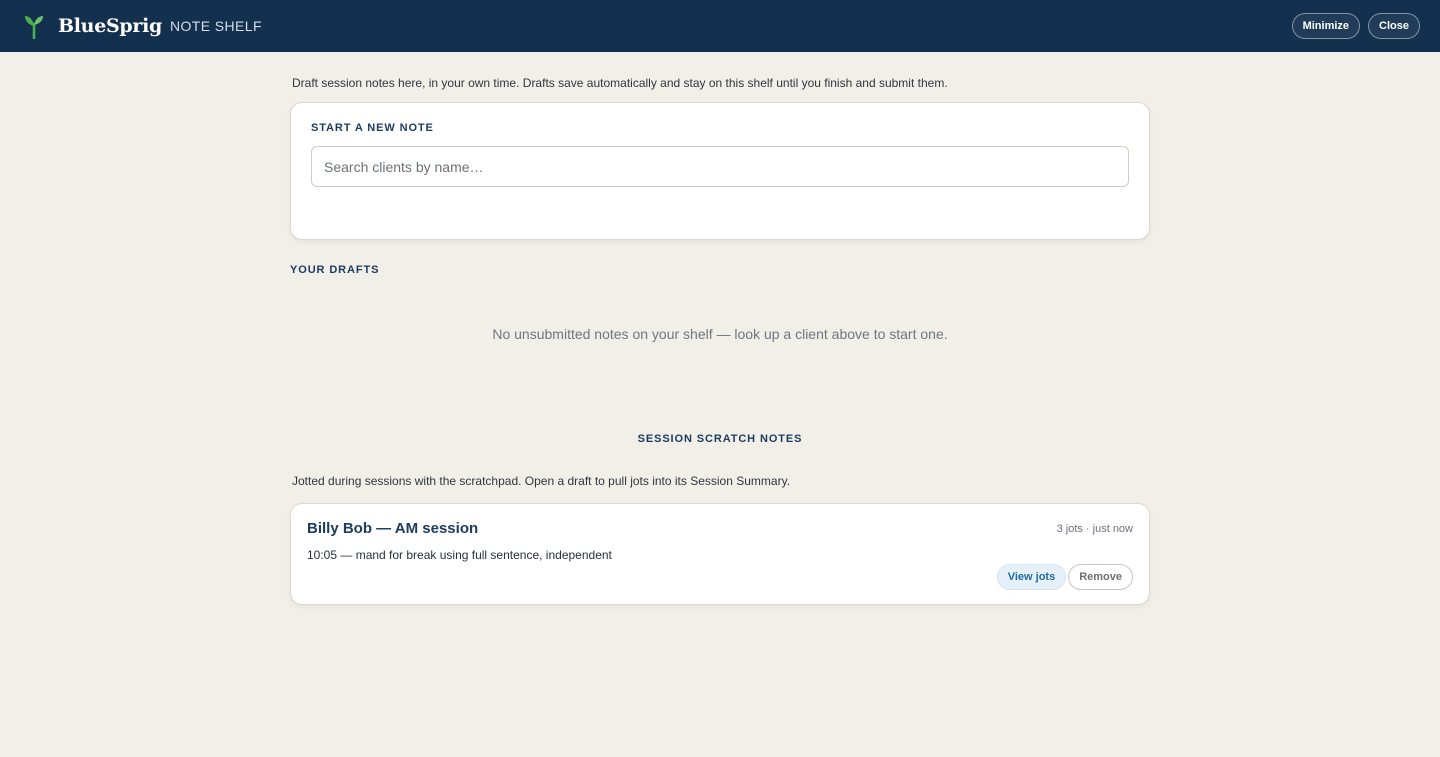  Describe the element at coordinates (1094, 529) in the screenshot. I see `scratch-note-meta: 3 jots · just now` at that location.